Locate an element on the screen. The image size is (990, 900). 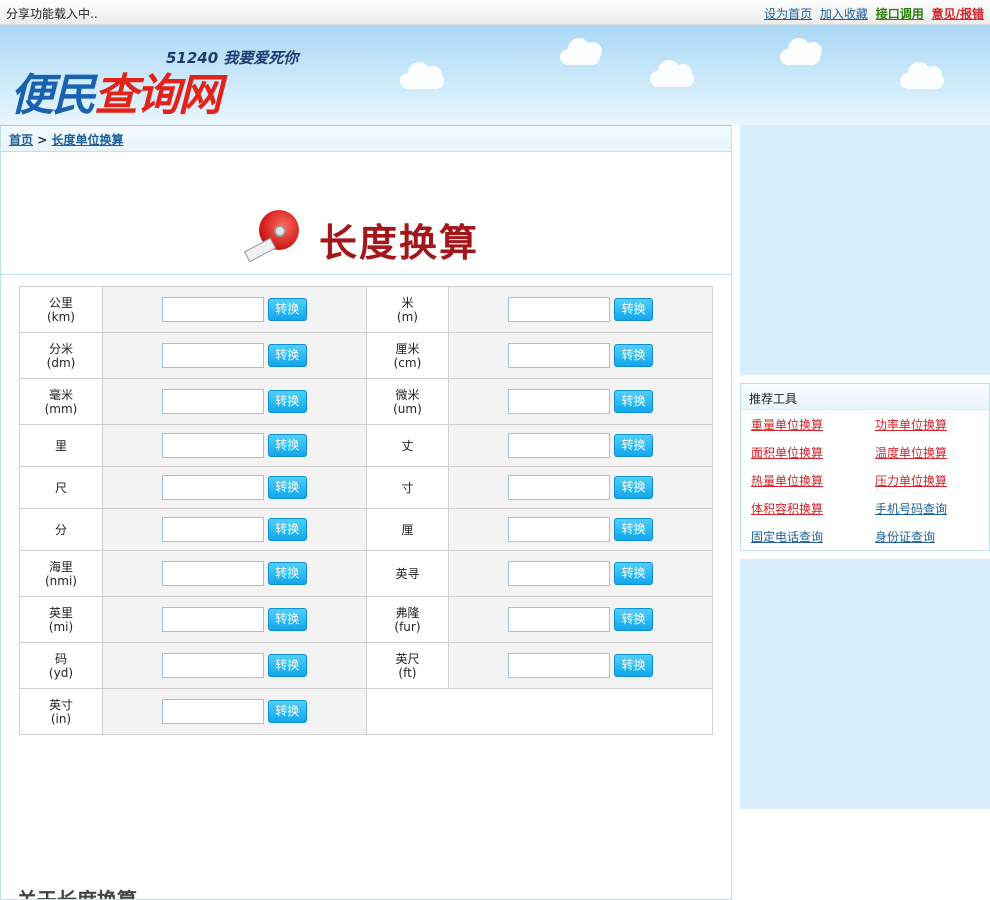
unit-label: 丈 is located at coordinates (407, 445).